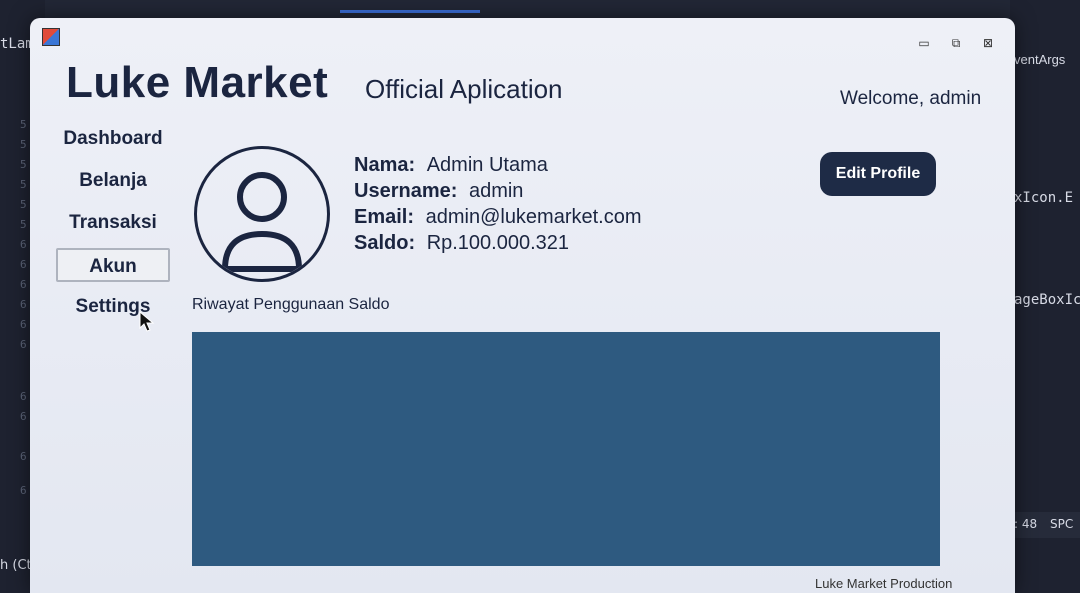 The image size is (1080, 593). I want to click on minimize-button: ▭, so click(924, 43).